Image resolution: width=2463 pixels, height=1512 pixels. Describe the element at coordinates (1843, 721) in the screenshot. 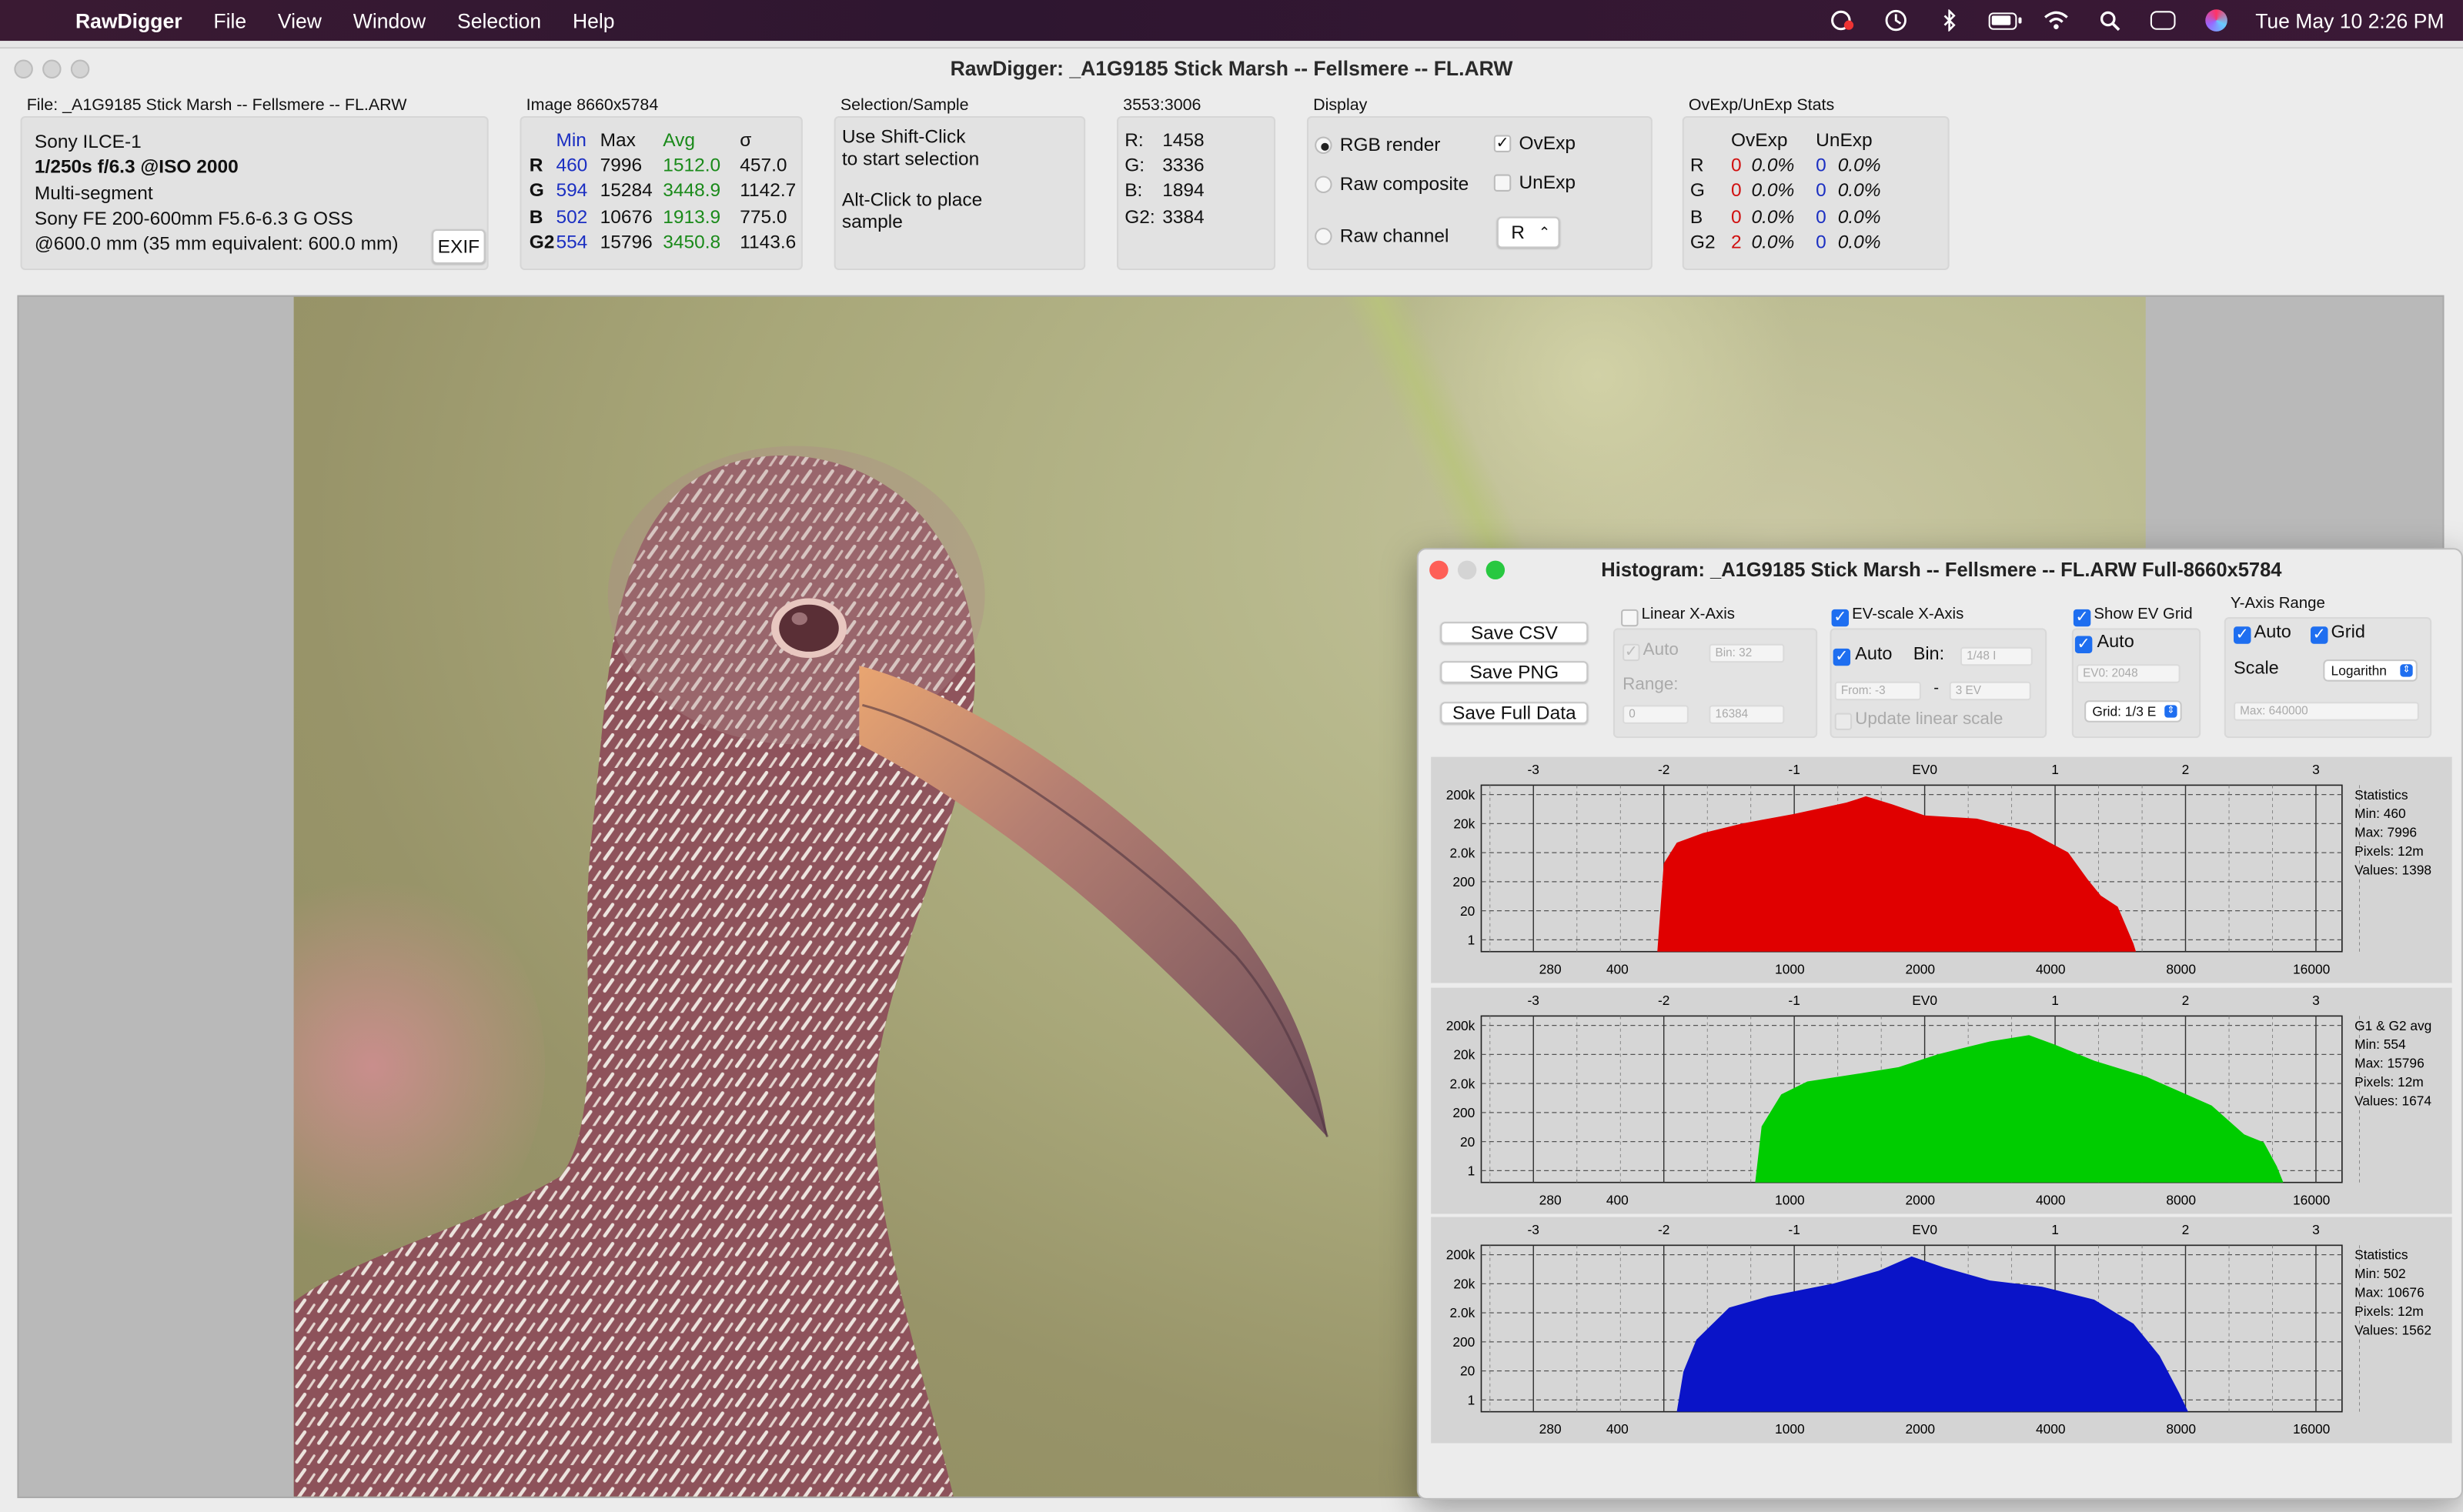

I see `update-linear-checkbox` at that location.